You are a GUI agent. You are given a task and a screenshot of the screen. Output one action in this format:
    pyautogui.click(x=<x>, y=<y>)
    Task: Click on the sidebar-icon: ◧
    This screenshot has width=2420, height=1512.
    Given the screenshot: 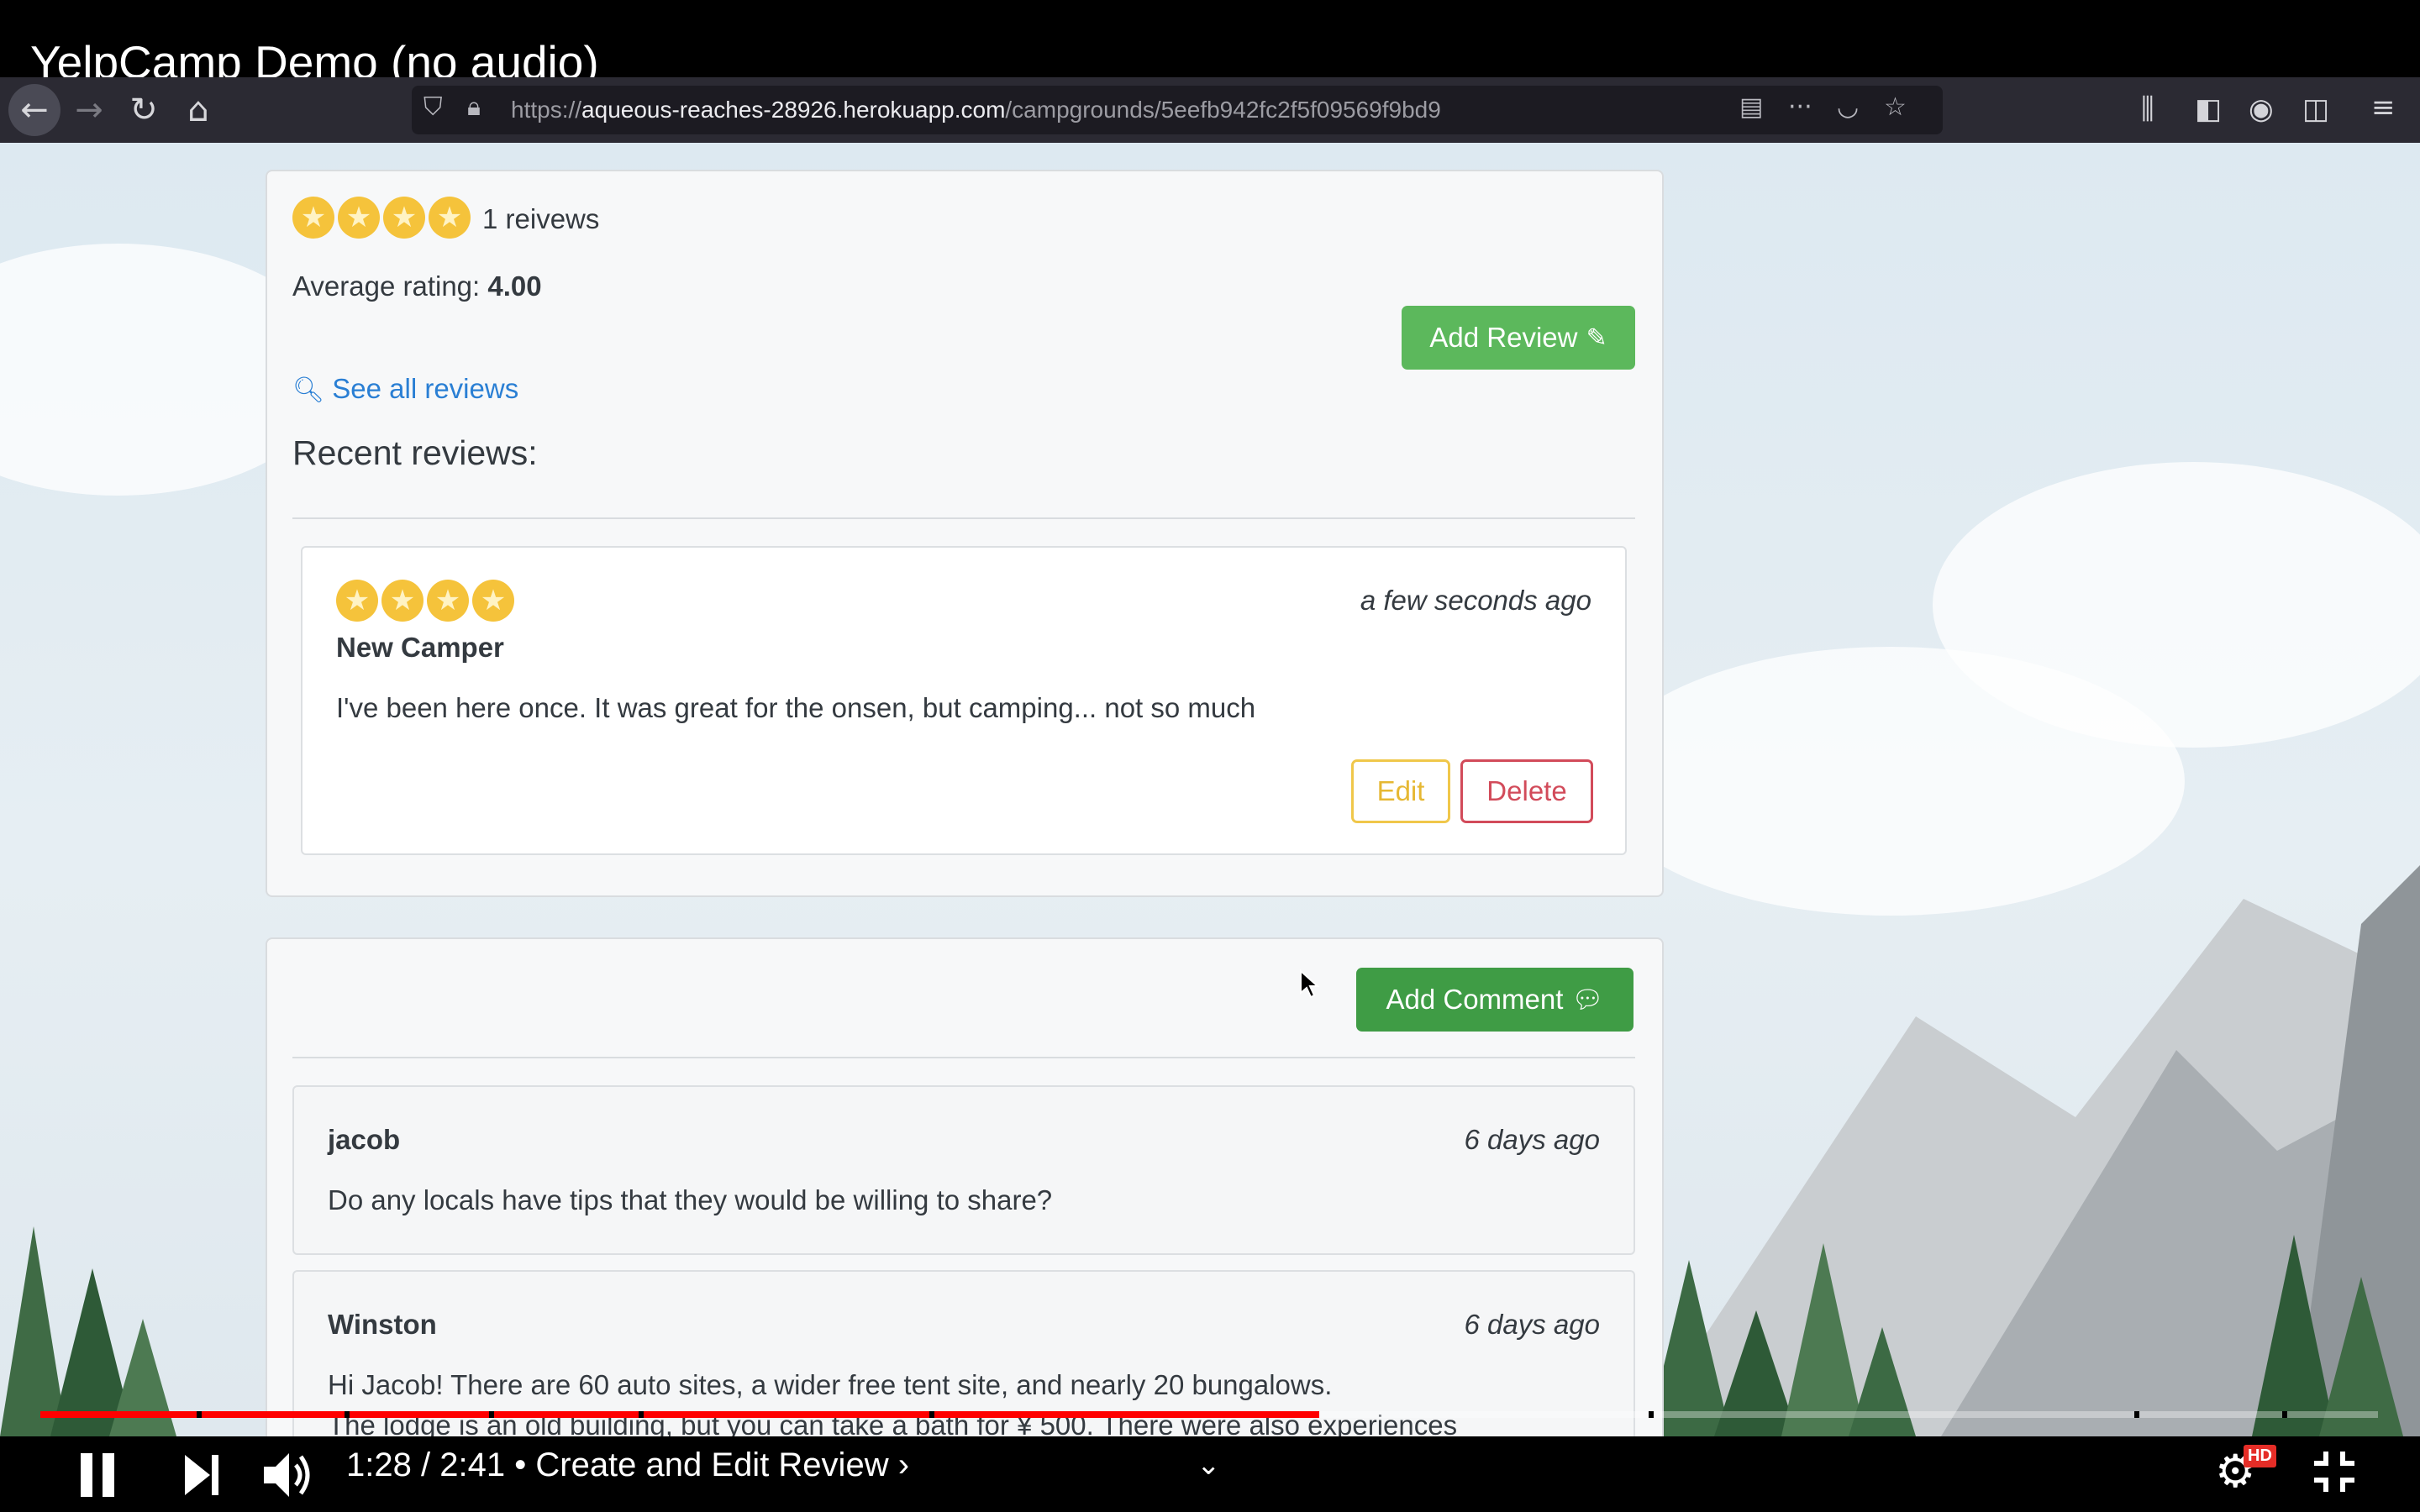 What is the action you would take?
    pyautogui.click(x=2208, y=109)
    